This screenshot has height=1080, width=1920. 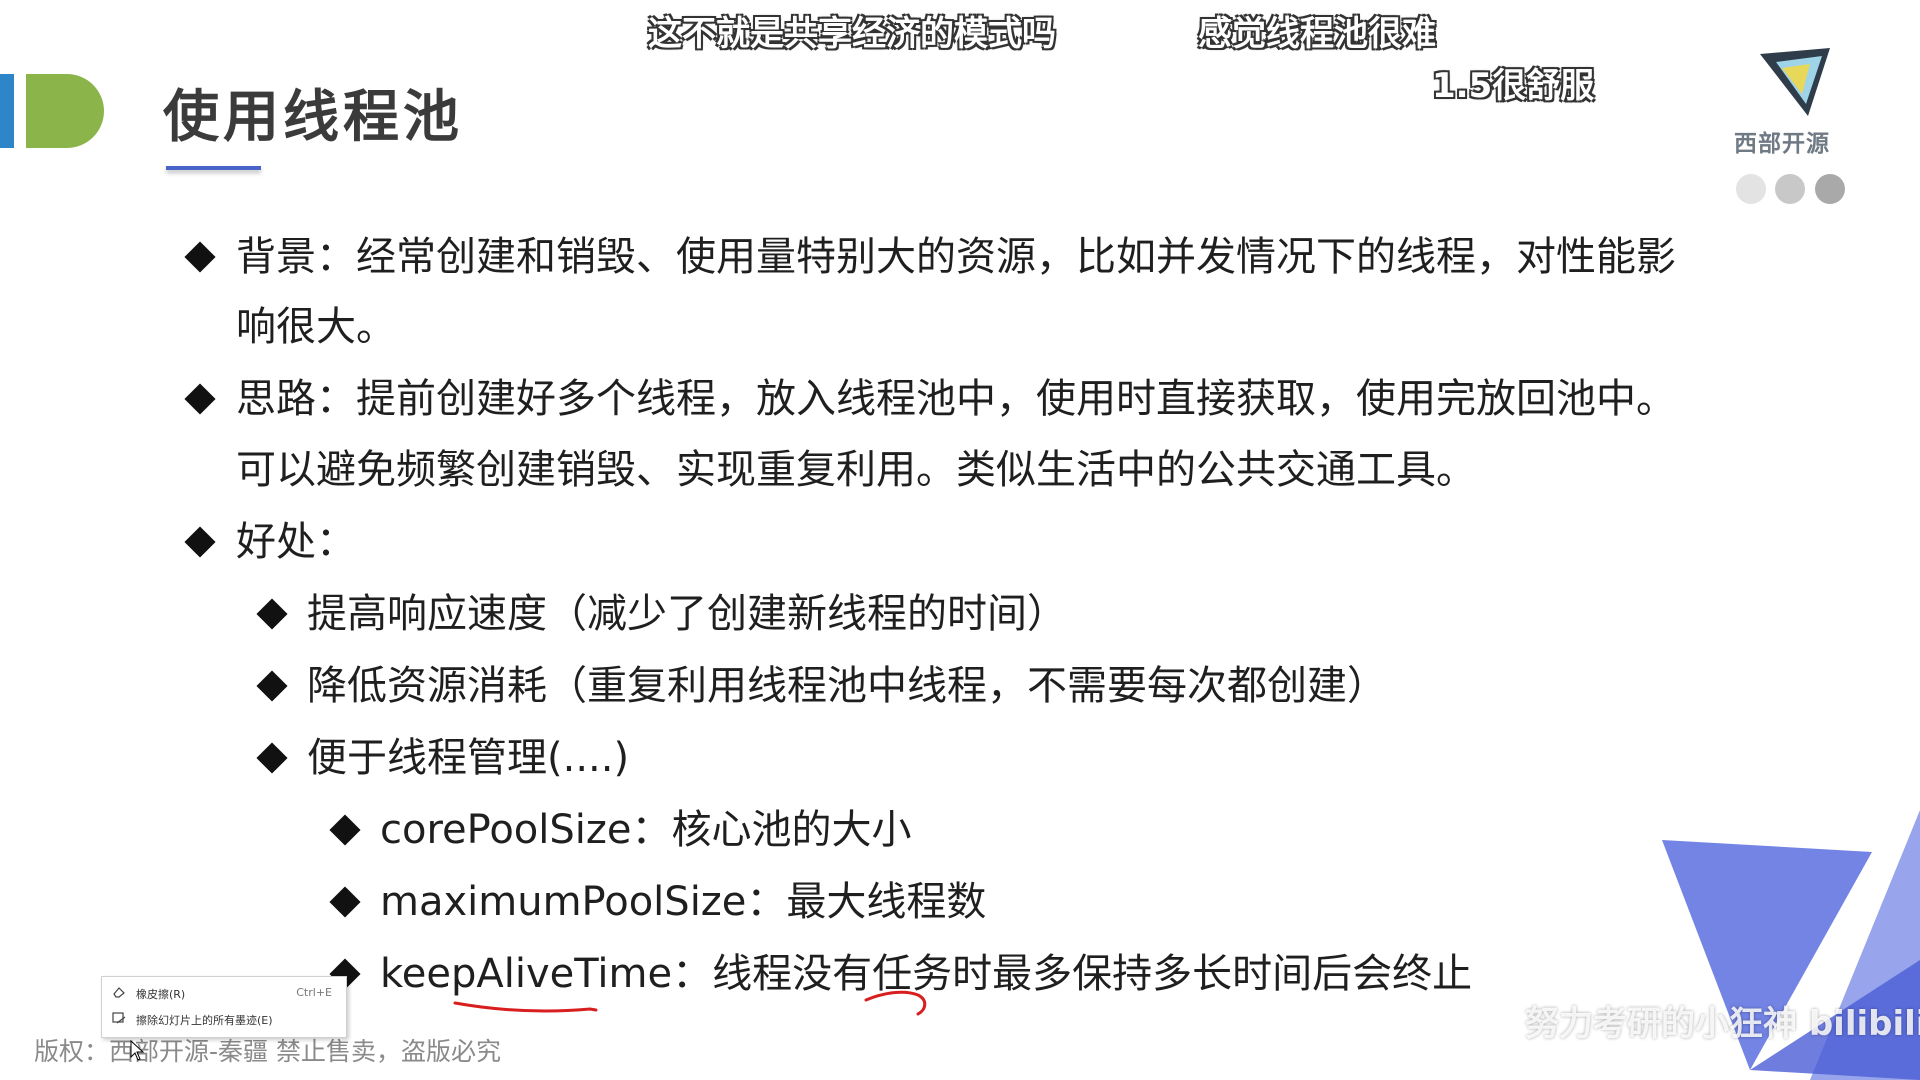 I want to click on video-watermark: 努力考研的小狂神 bilibili, so click(x=1722, y=1024).